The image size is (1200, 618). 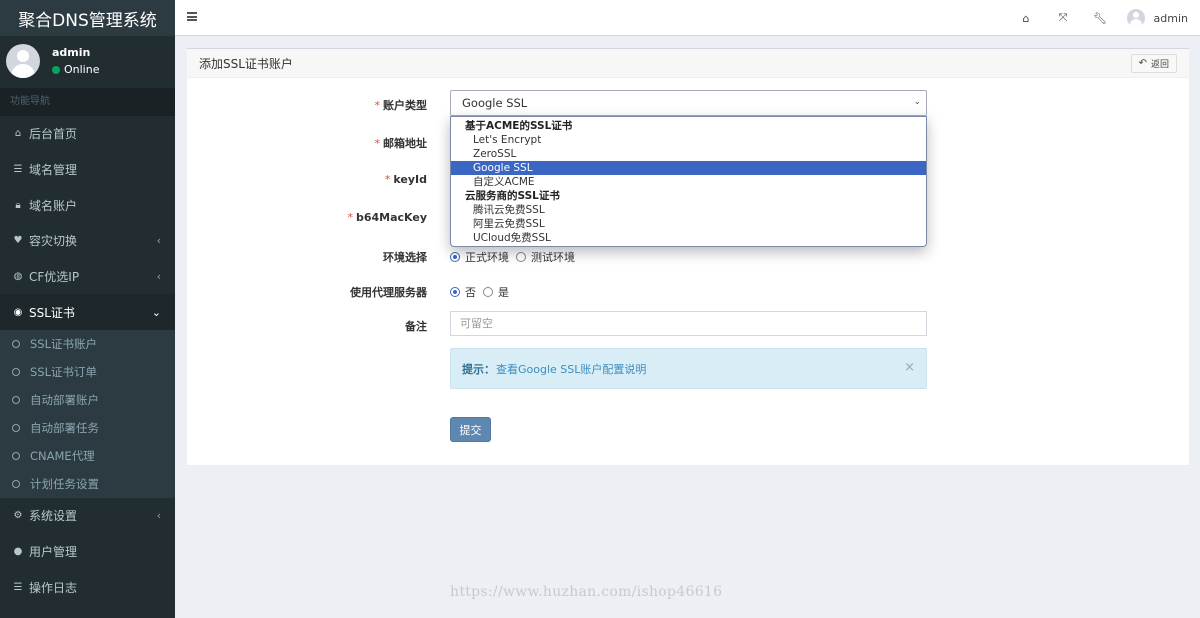 I want to click on proxy-radio-group: 否 是, so click(x=483, y=292).